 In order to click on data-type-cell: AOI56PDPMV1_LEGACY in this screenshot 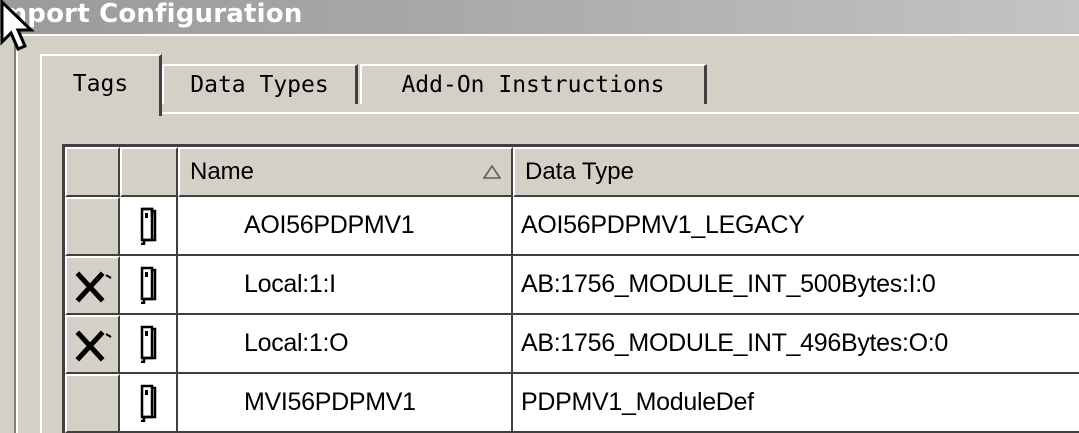, I will do `click(796, 226)`.